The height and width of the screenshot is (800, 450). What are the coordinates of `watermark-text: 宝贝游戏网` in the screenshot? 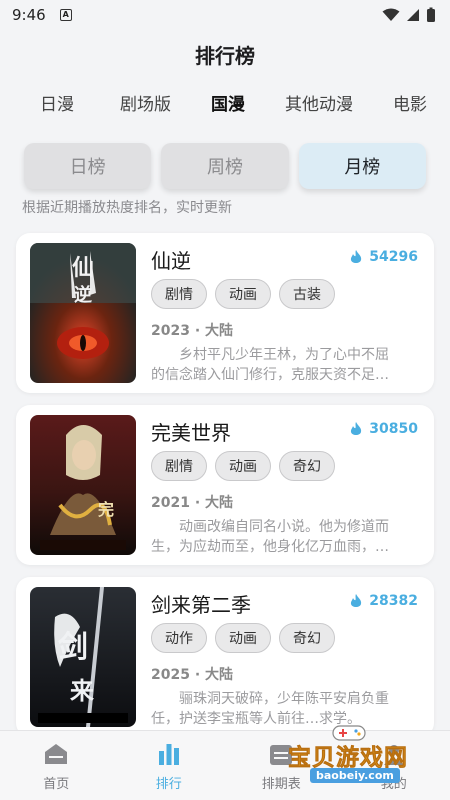 It's located at (348, 758).